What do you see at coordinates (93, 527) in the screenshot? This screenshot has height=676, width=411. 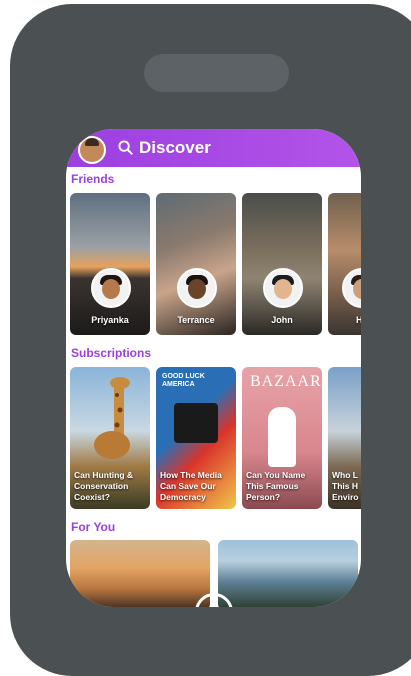 I see `for-you-heading: For You` at bounding box center [93, 527].